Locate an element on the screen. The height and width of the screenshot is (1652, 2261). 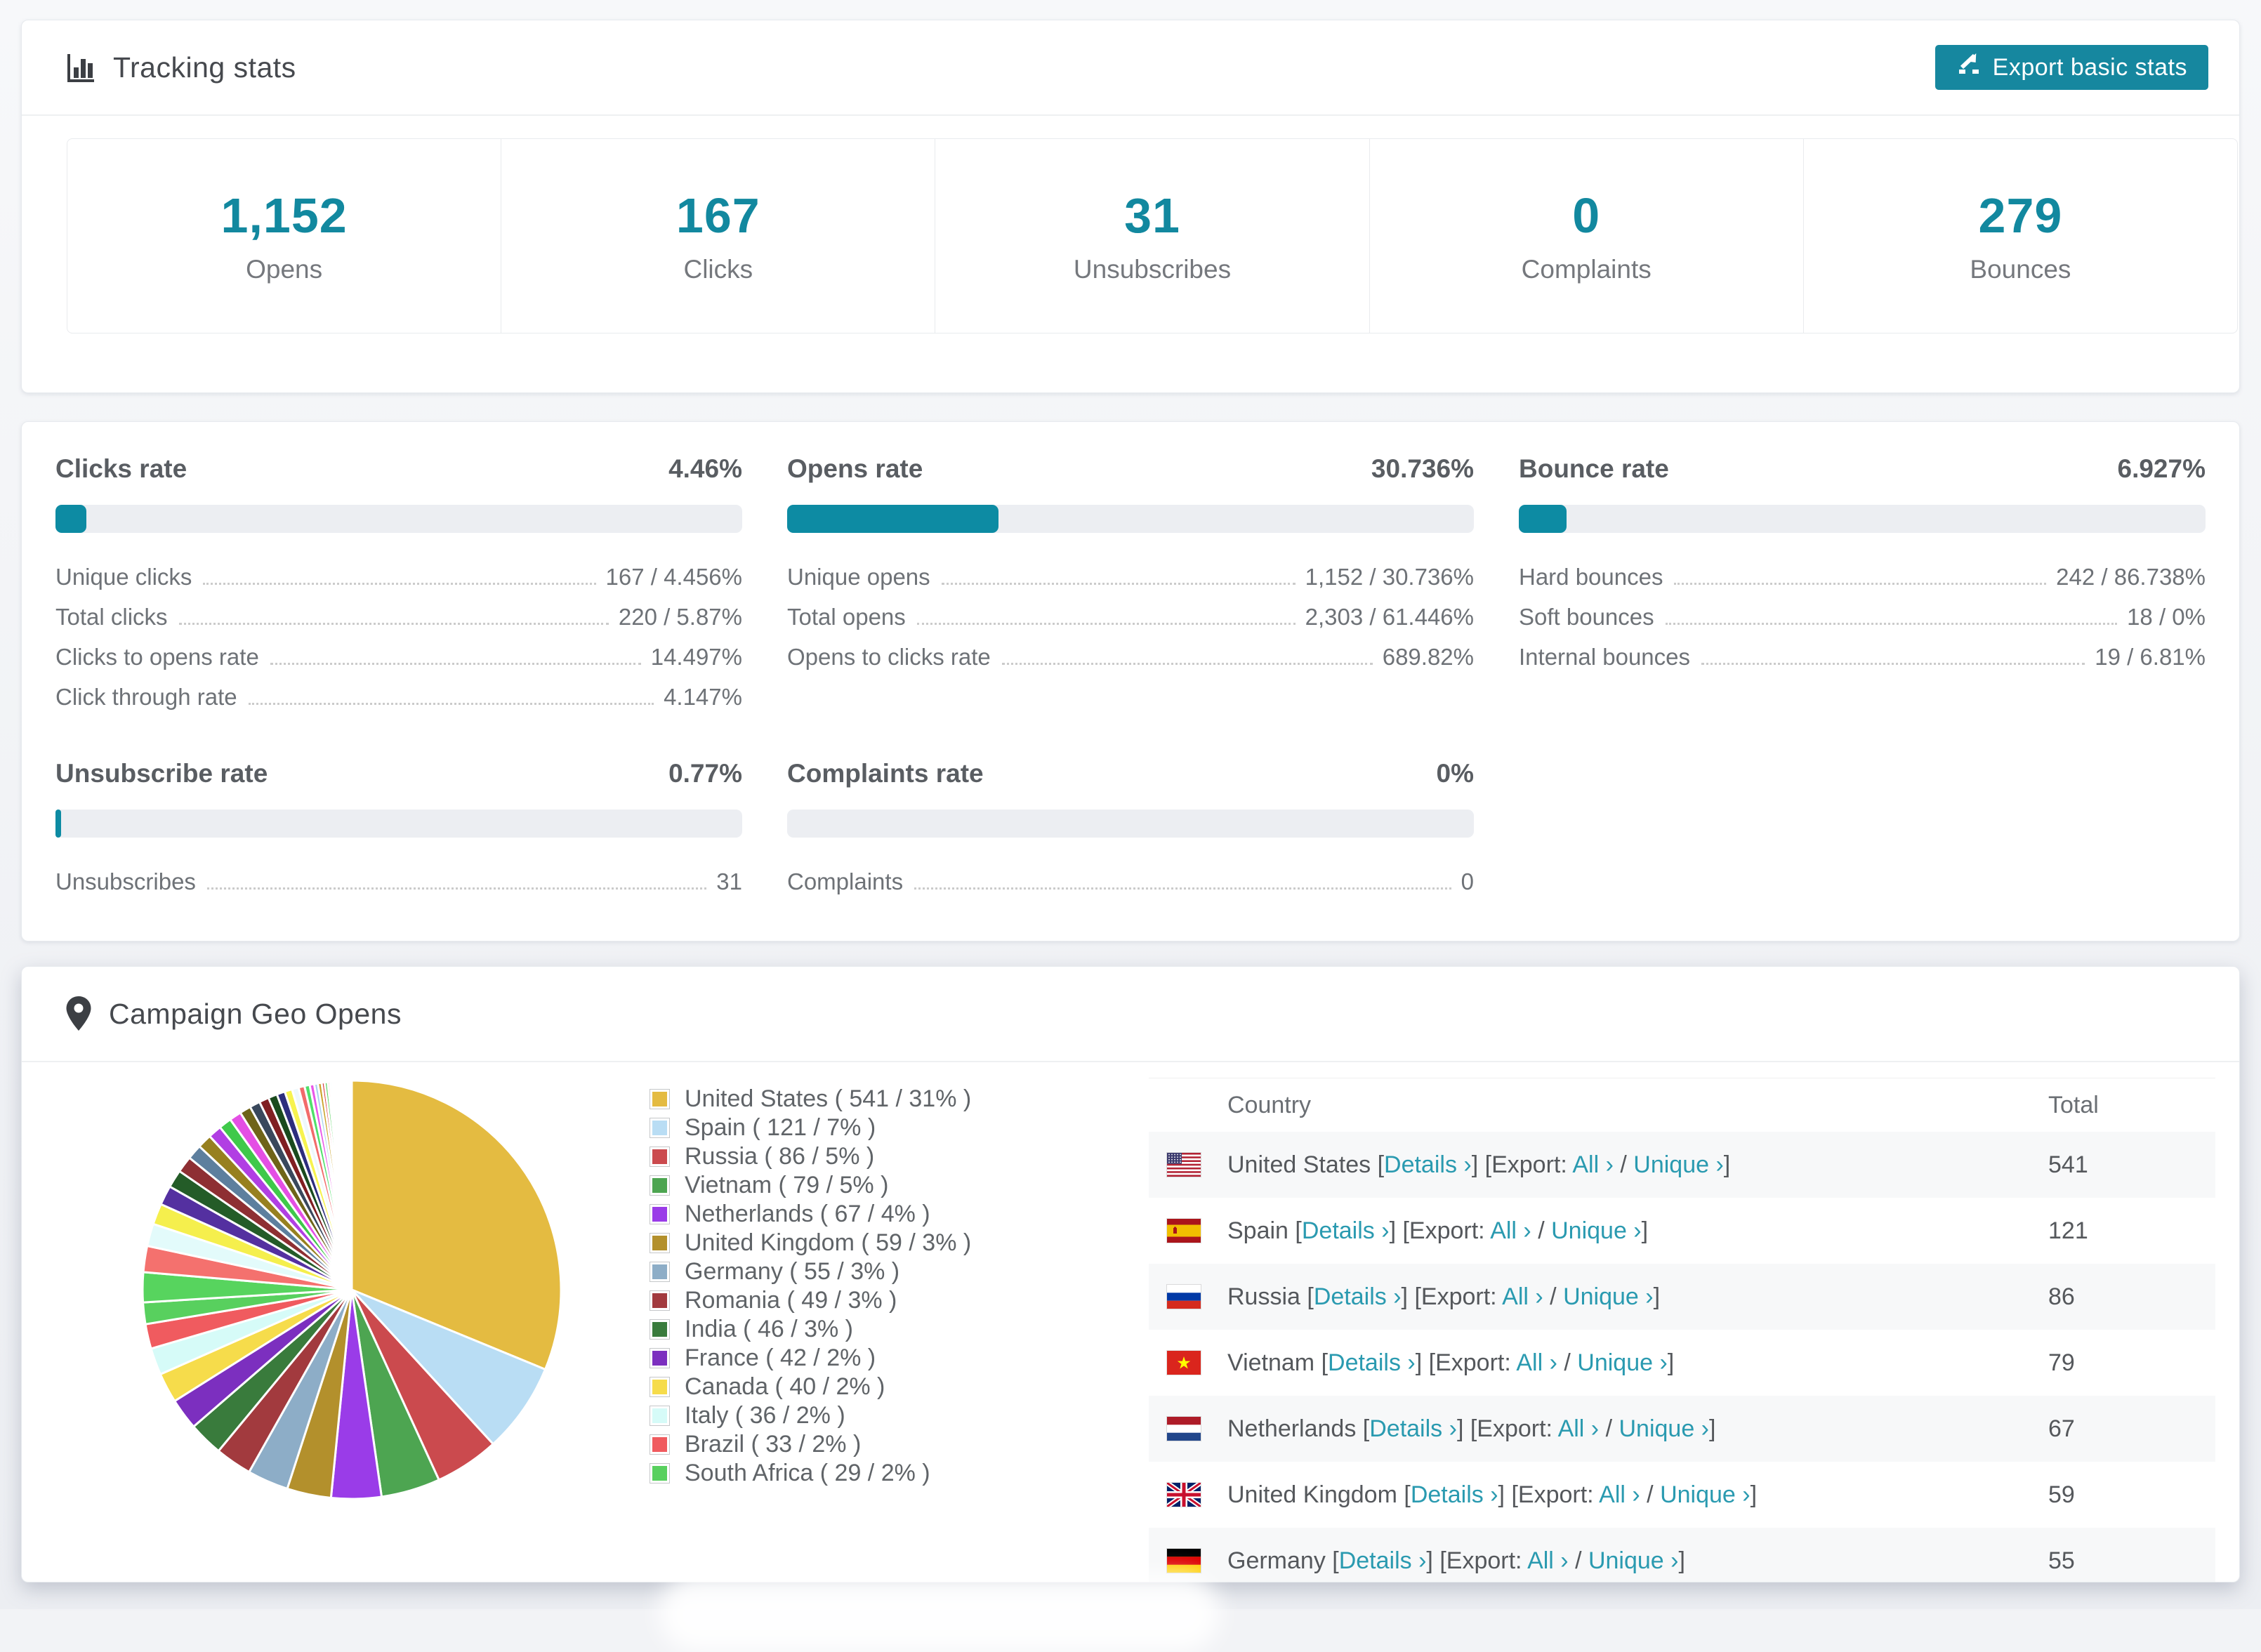
export-basic-stats-button: Export basic stats is located at coordinates (2071, 67).